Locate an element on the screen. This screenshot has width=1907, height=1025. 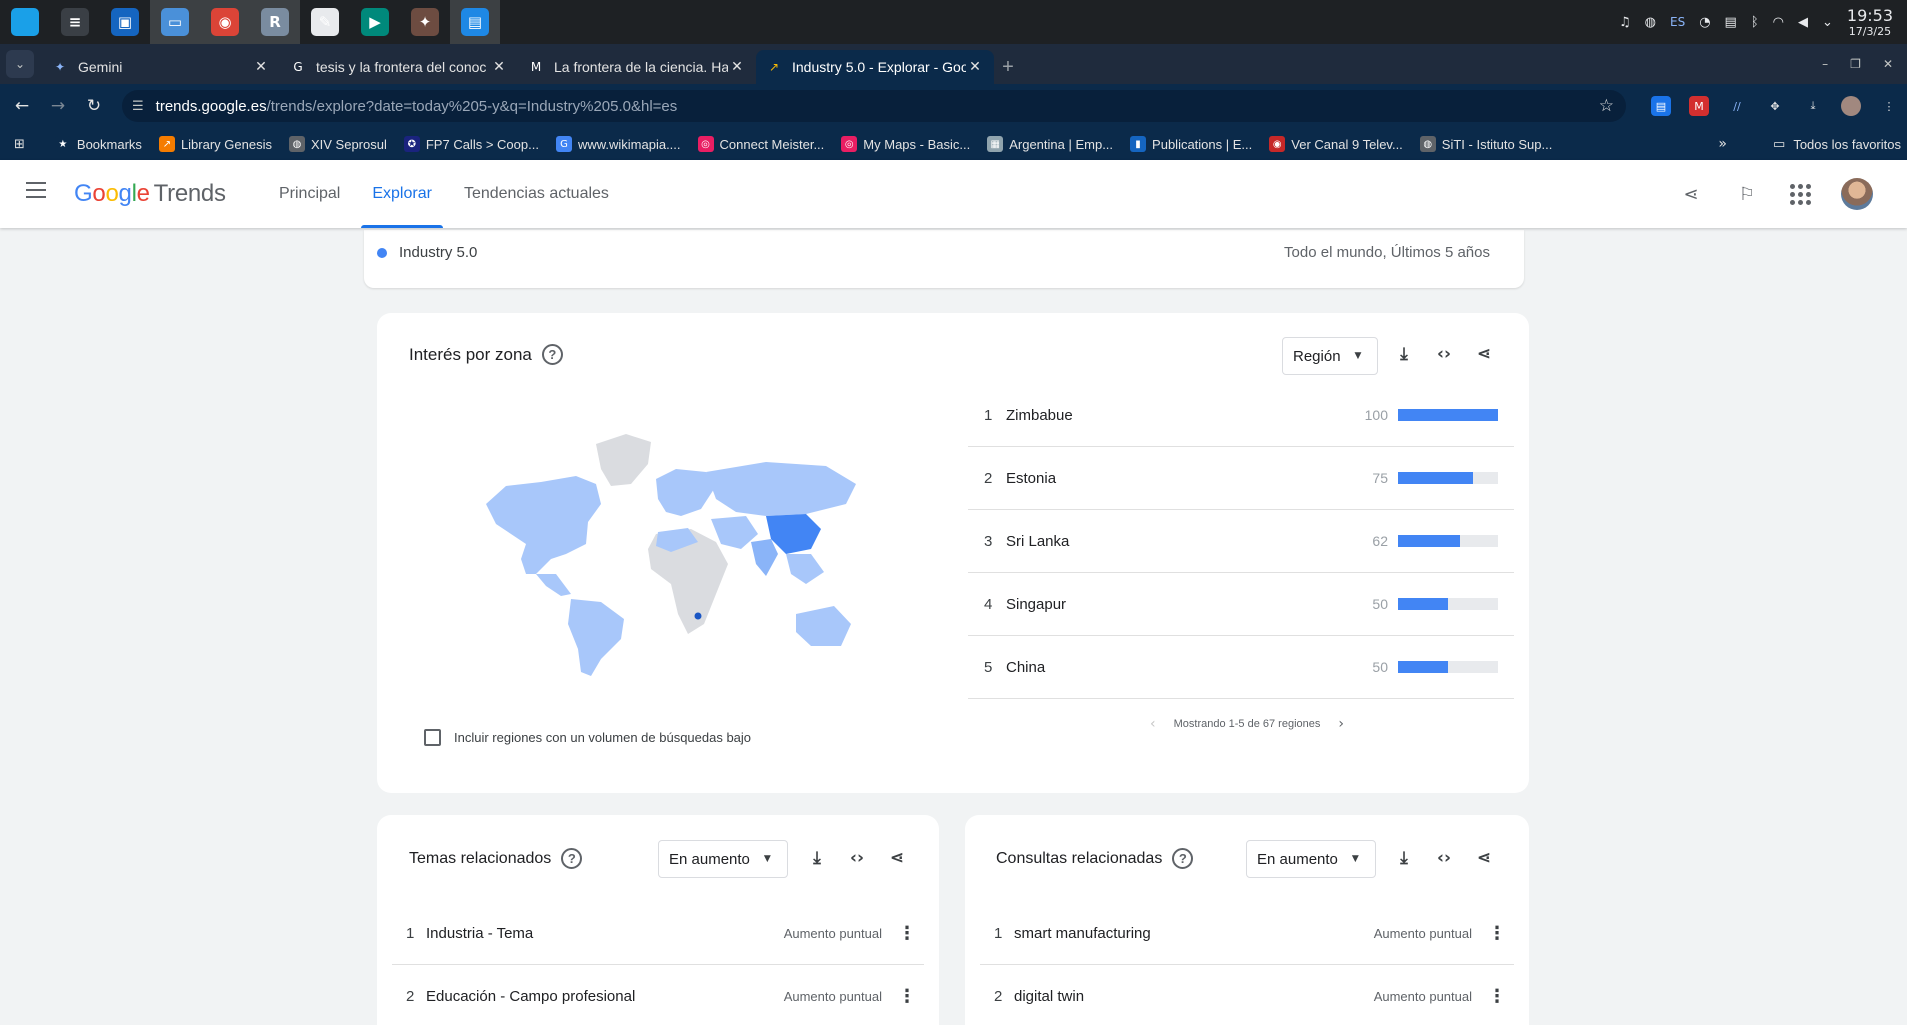
editor-launcher: ✎ is located at coordinates (325, 22).